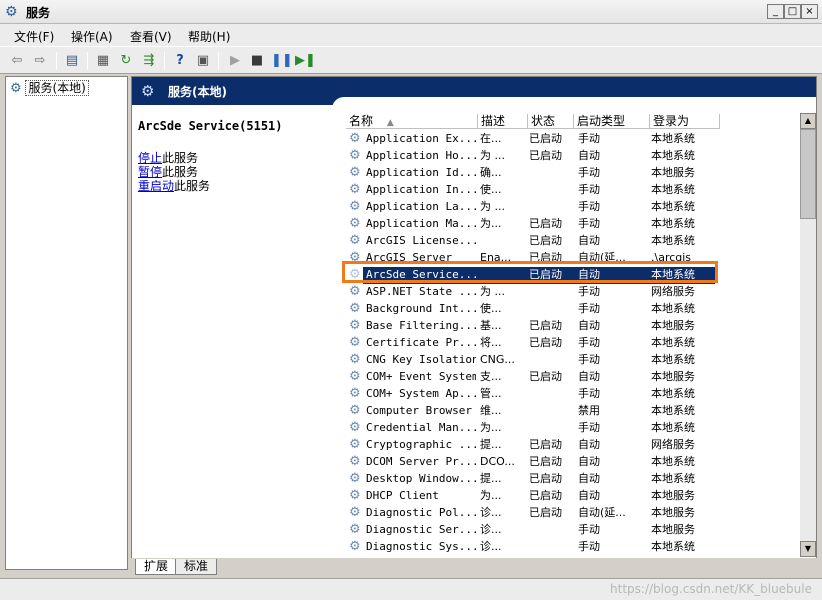  I want to click on maximize-button: □, so click(792, 11).